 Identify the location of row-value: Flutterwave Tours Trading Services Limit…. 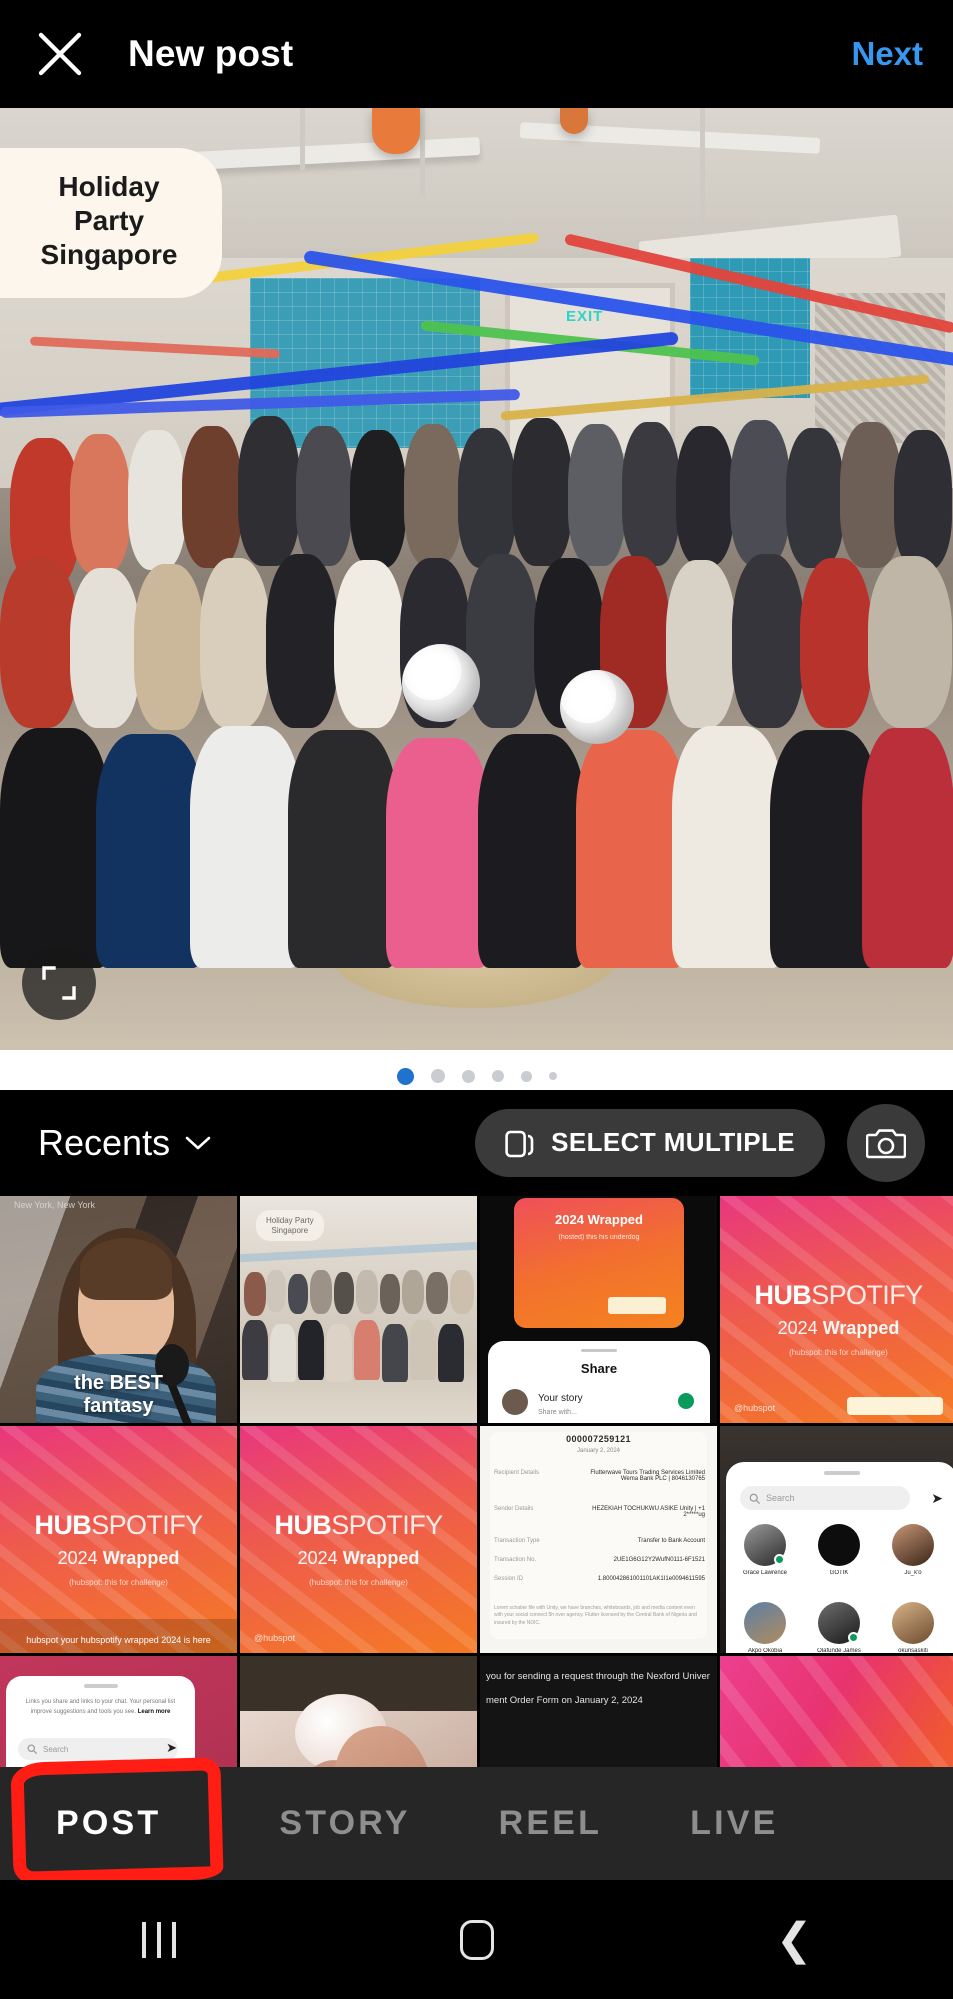
(647, 1476).